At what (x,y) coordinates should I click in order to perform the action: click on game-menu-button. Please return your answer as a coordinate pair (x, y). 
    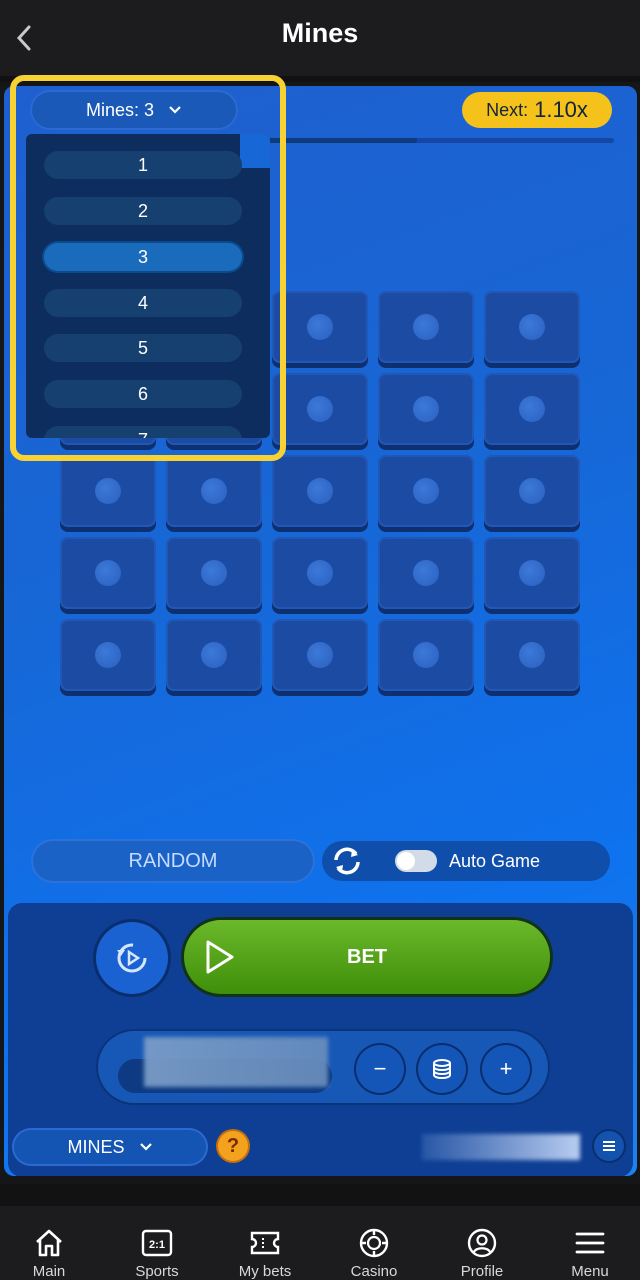
    Looking at the image, I should click on (609, 1146).